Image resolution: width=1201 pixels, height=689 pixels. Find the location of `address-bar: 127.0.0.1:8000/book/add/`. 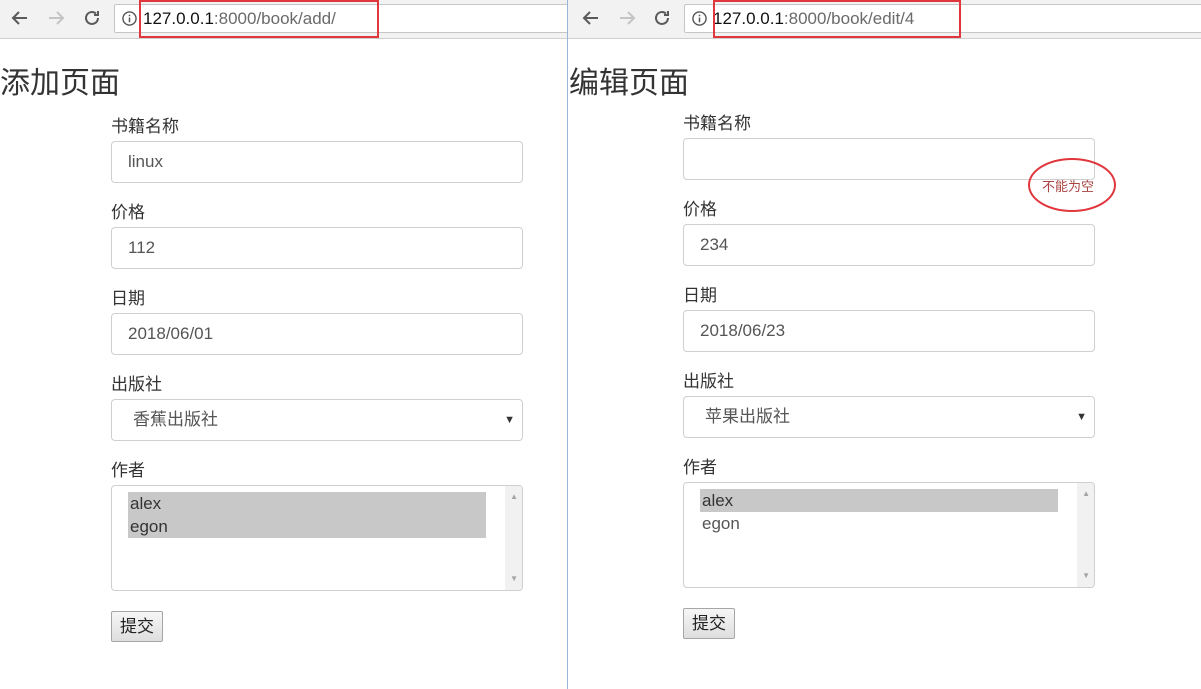

address-bar: 127.0.0.1:8000/book/add/ is located at coordinates (340, 18).